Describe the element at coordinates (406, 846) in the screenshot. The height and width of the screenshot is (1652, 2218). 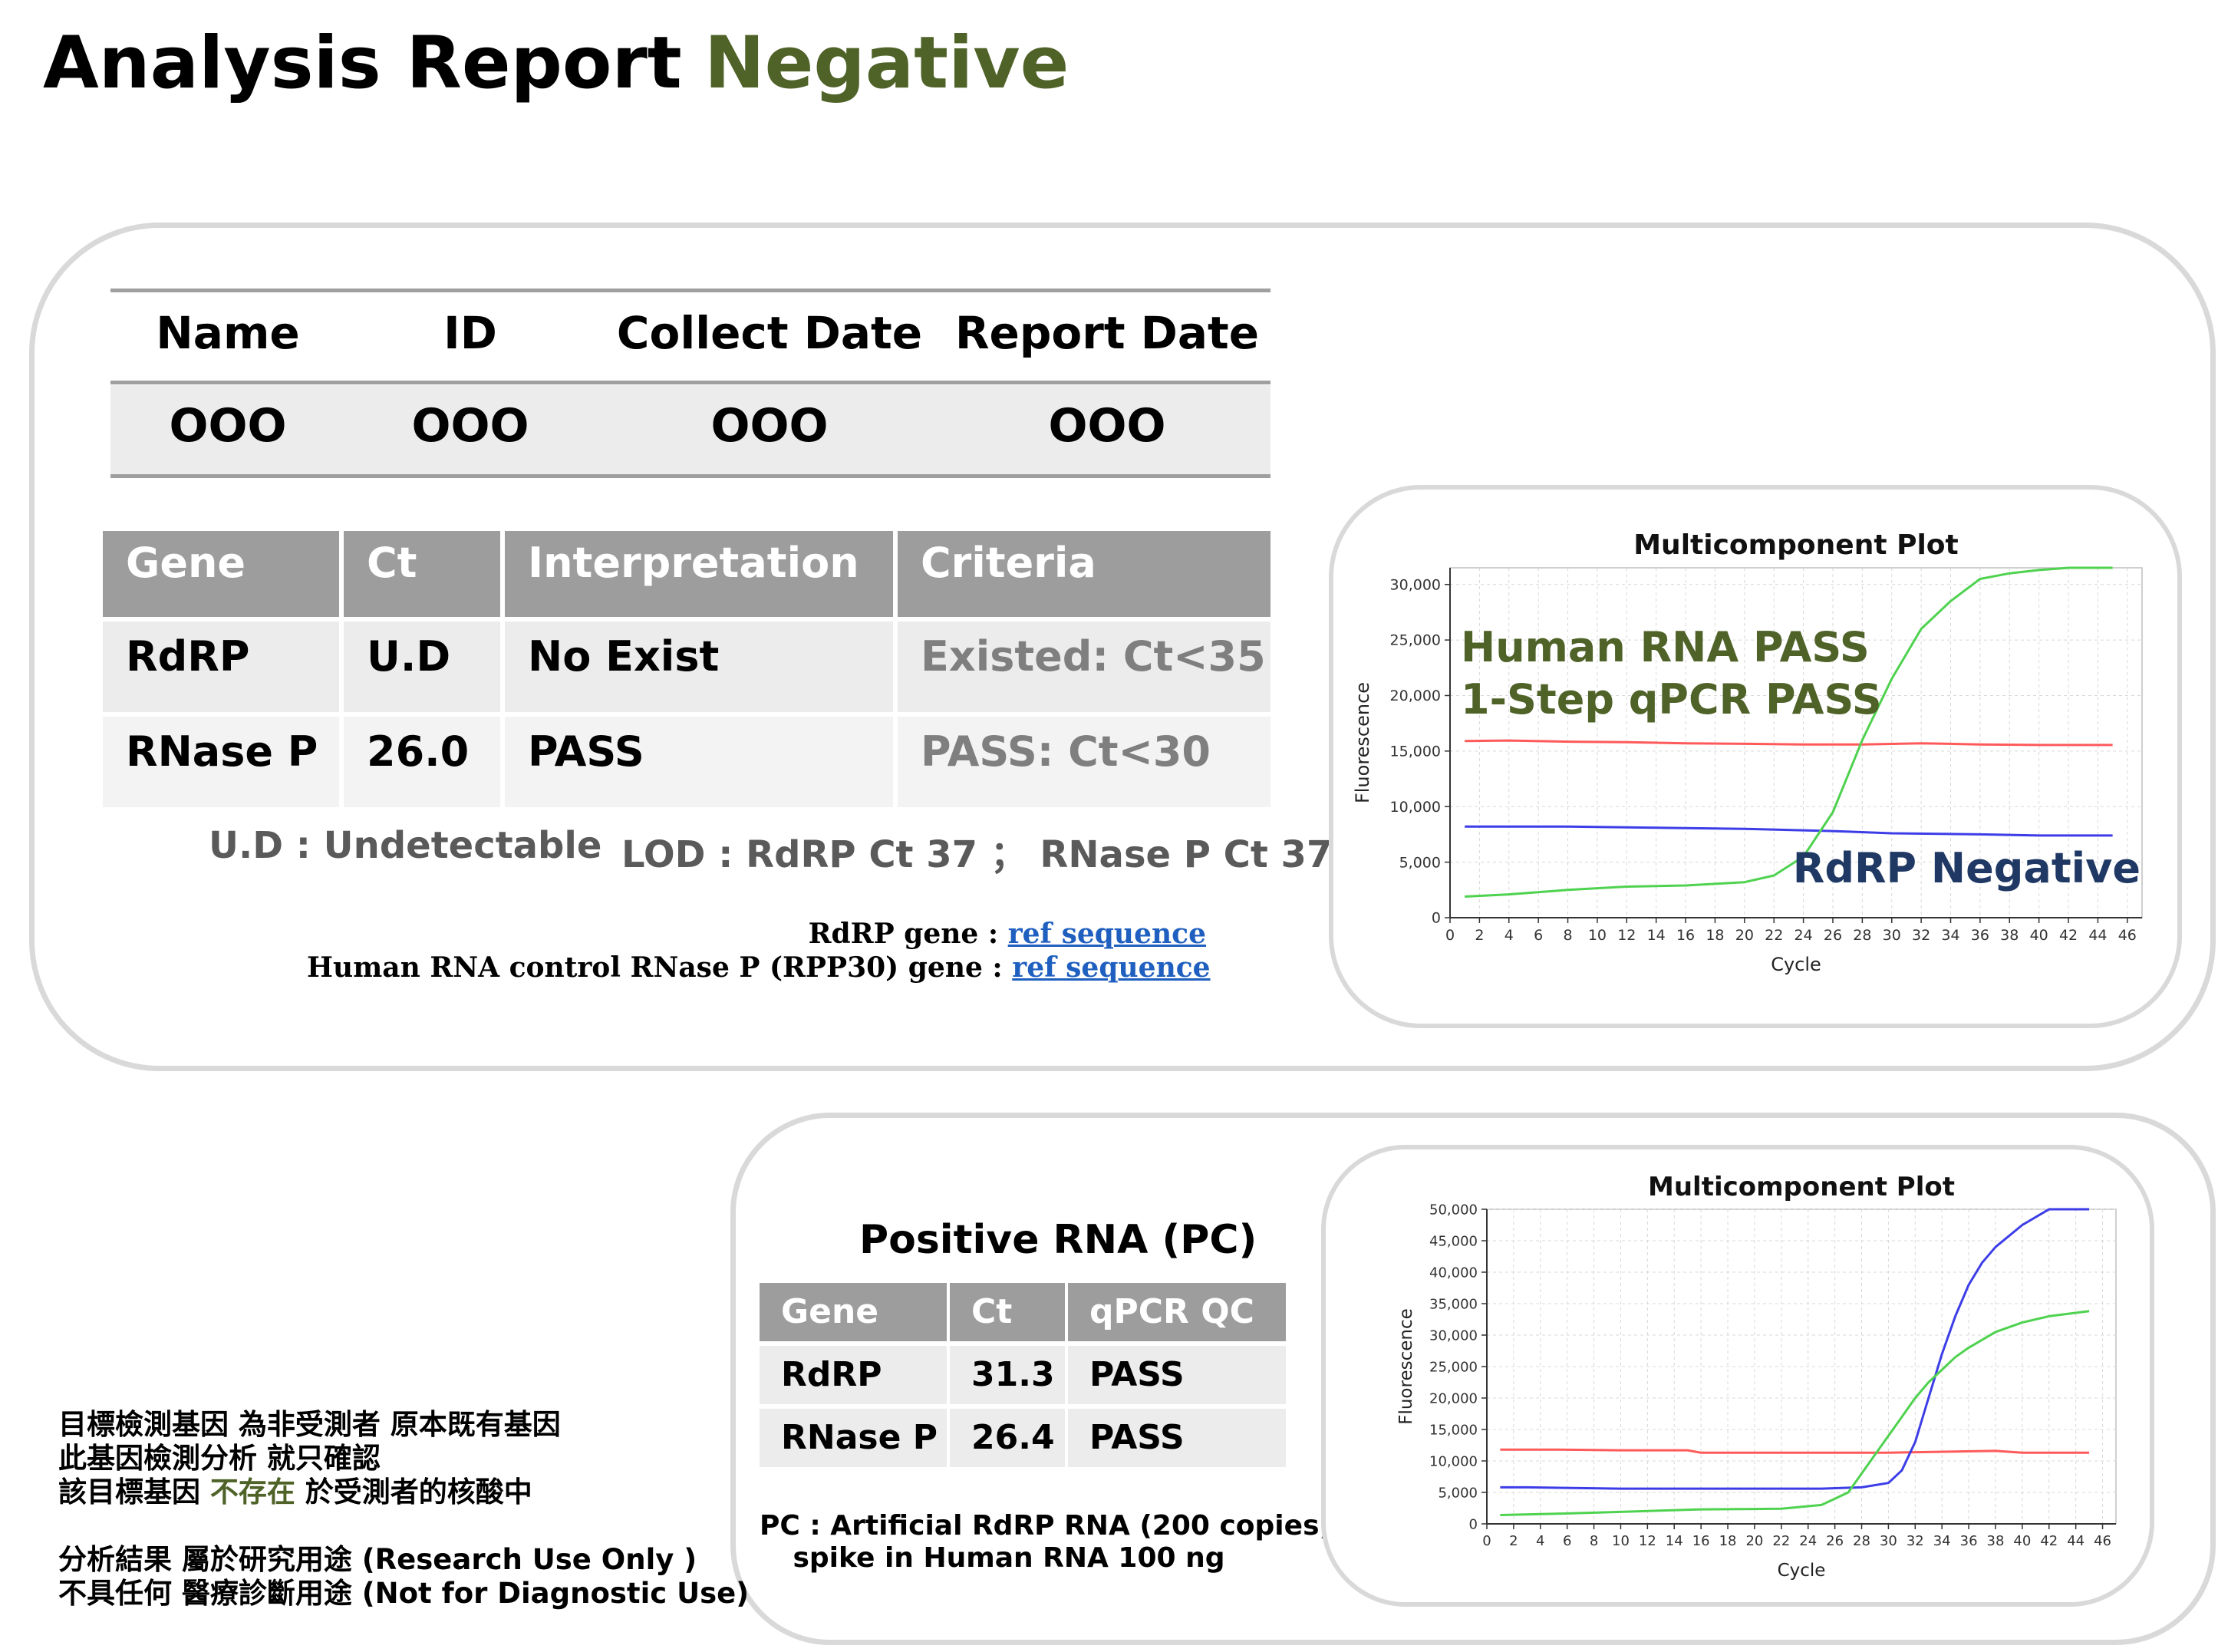
I see `undetectable-note: U.D : Undetectable` at that location.